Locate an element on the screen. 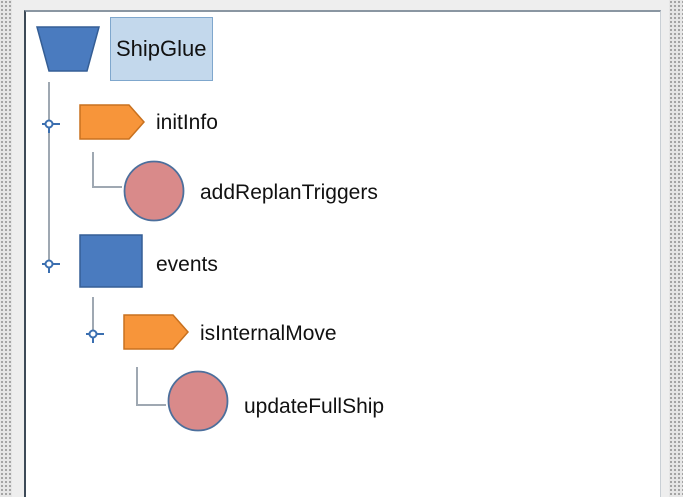  tree-node-label: isInternalMove is located at coordinates (268, 333).